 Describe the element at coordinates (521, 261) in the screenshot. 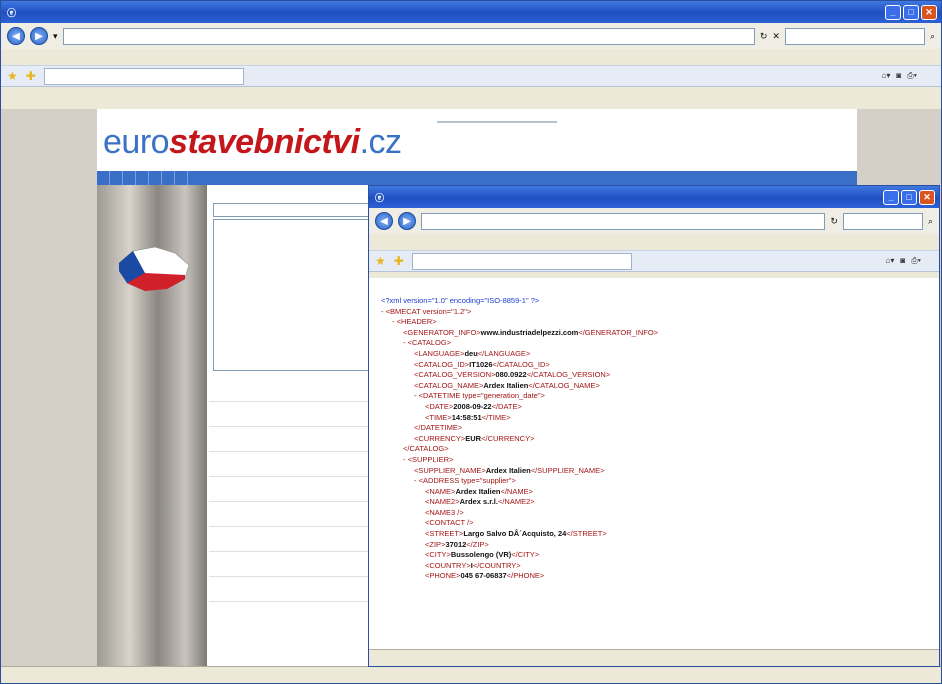

I see `popup-tab` at that location.